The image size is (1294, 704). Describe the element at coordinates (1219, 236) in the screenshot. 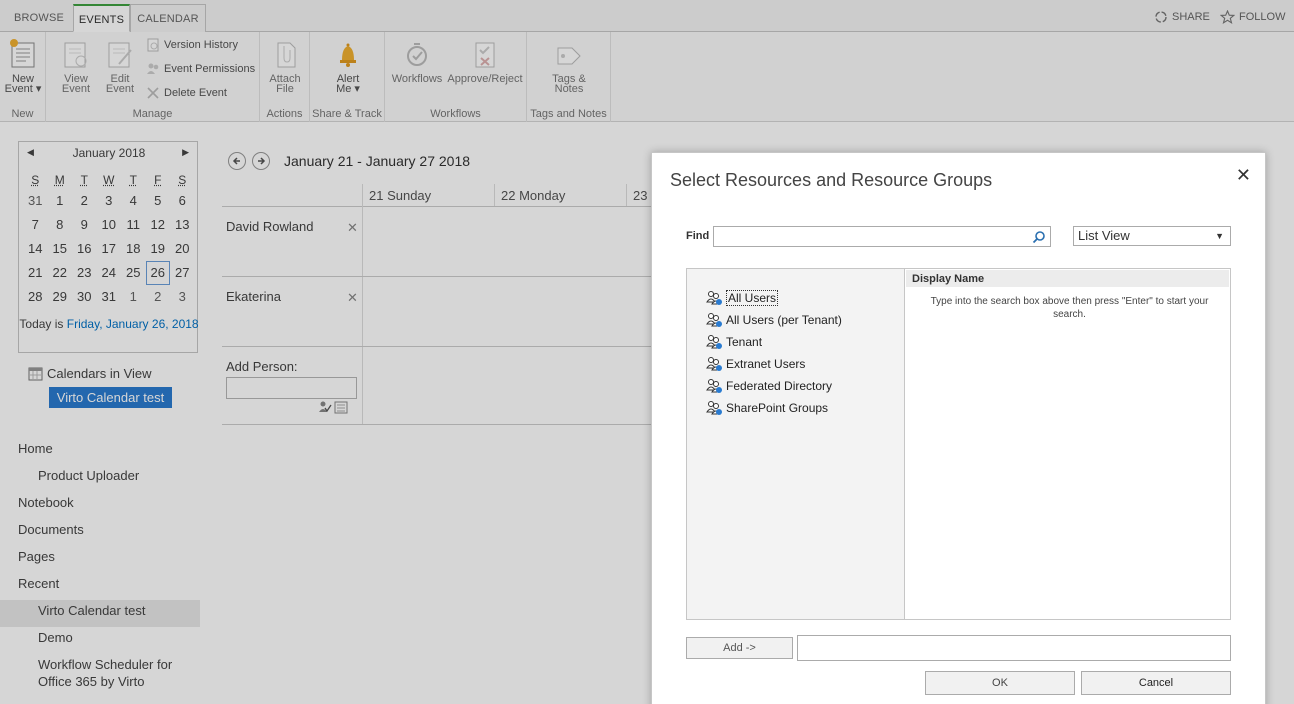

I see `caret-down-icon: ▼` at that location.